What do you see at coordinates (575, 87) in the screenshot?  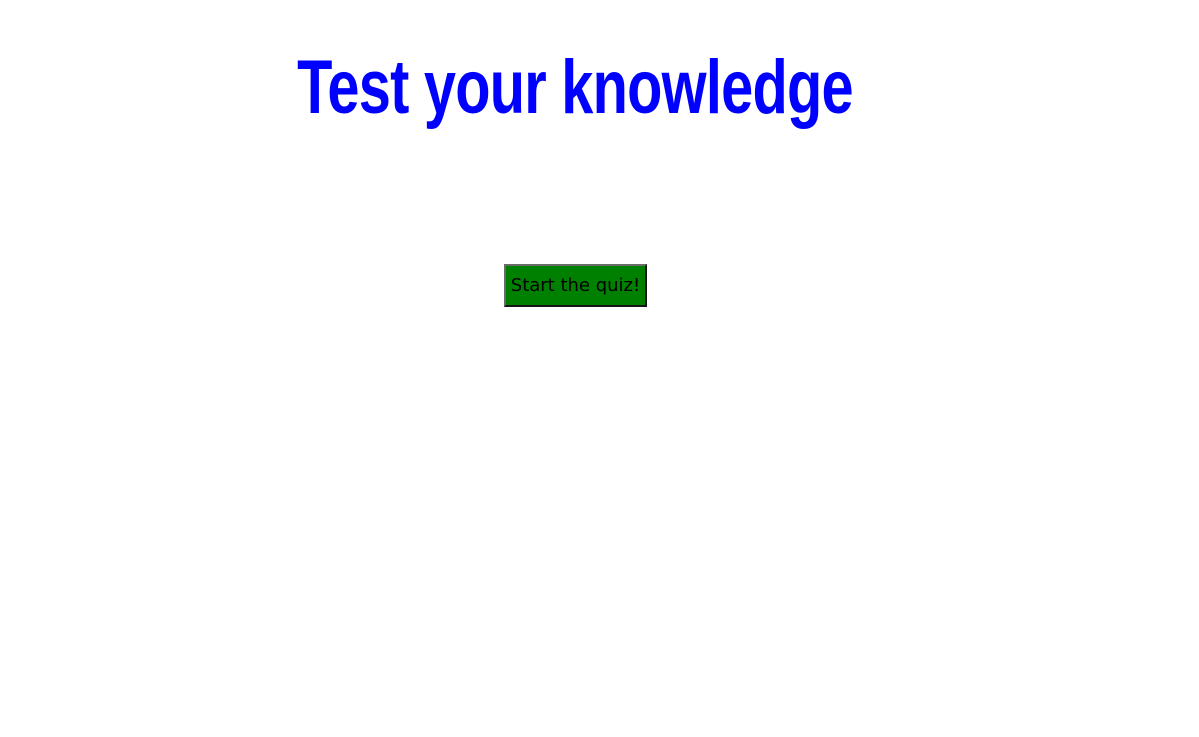 I see `page-title: Test your knowledge` at bounding box center [575, 87].